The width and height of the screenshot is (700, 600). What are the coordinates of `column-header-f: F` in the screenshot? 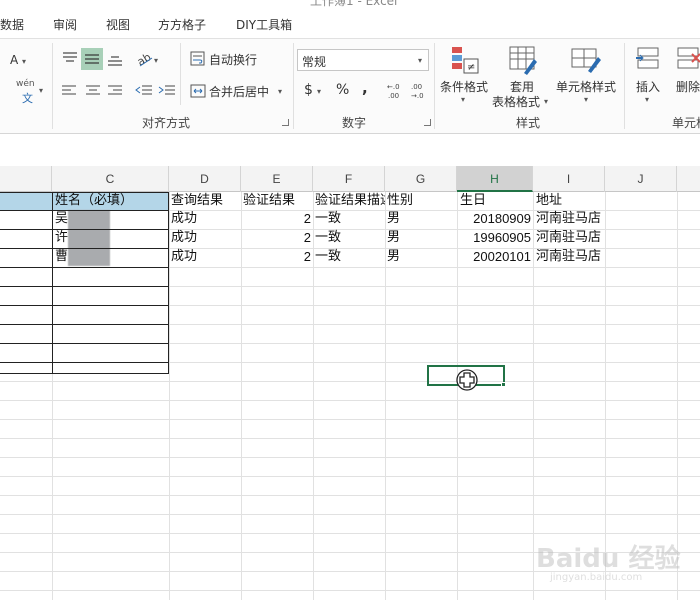 It's located at (349, 179).